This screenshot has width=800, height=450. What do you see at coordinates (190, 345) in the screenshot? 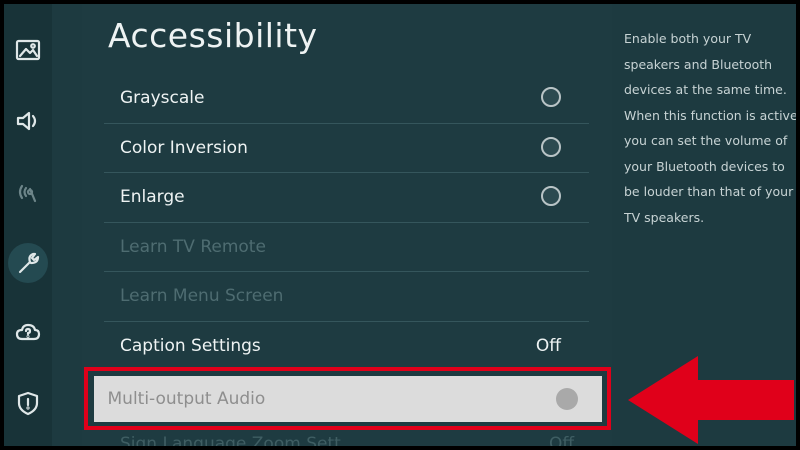
I see `menu-item-label: Caption Settings` at bounding box center [190, 345].